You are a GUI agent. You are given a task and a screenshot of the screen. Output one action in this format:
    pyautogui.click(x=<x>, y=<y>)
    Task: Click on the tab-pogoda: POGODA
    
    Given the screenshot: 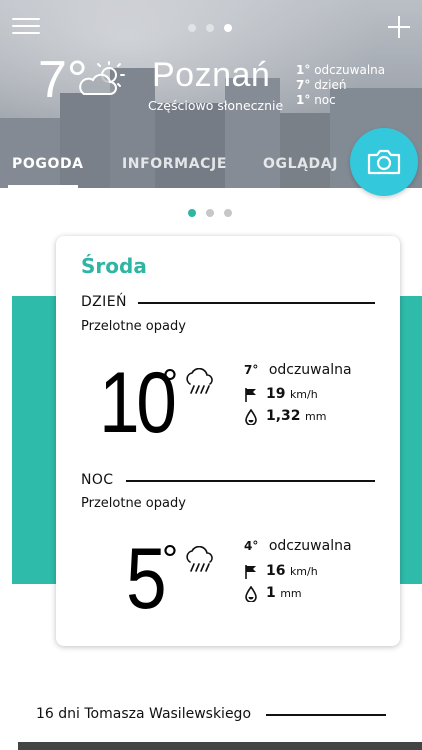 What is the action you would take?
    pyautogui.click(x=48, y=164)
    